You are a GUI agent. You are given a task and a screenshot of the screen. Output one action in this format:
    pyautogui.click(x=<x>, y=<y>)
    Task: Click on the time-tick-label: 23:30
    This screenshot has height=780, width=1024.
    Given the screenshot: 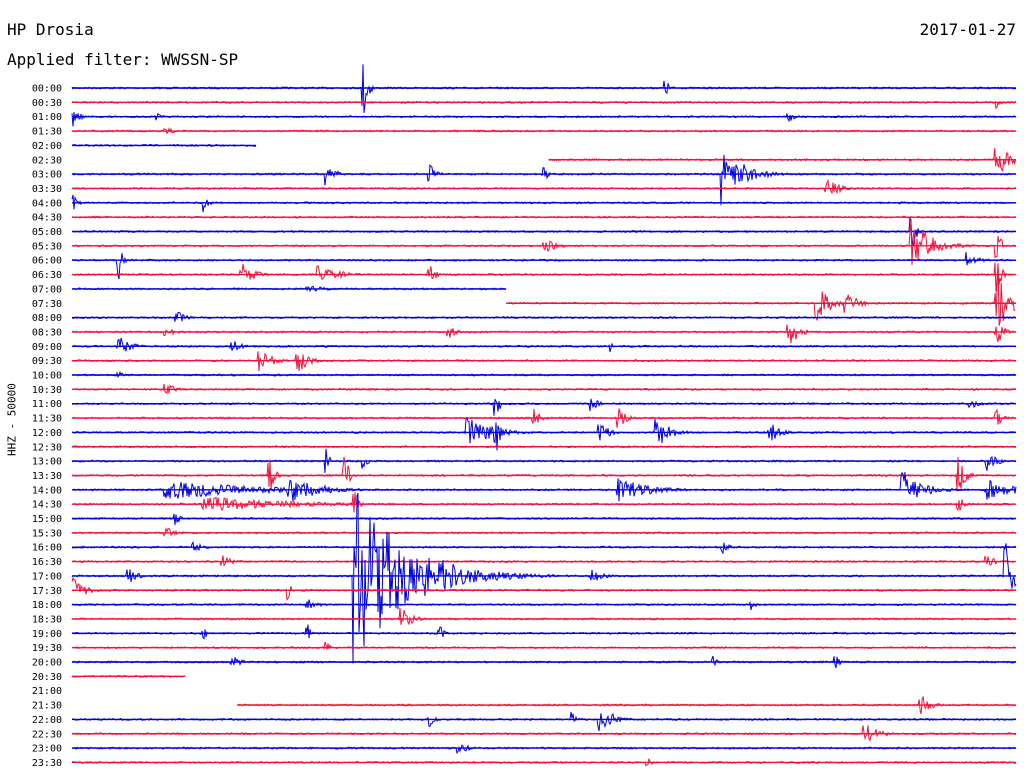 What is the action you would take?
    pyautogui.click(x=47, y=763)
    